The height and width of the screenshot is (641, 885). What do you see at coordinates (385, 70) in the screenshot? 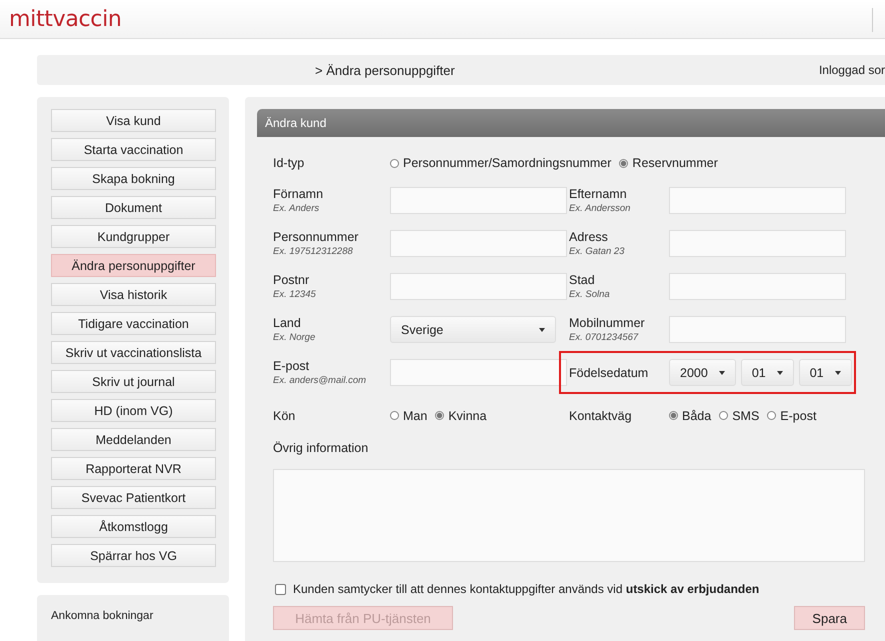
I see `breadcrumb: > Ändra personuppgifter` at bounding box center [385, 70].